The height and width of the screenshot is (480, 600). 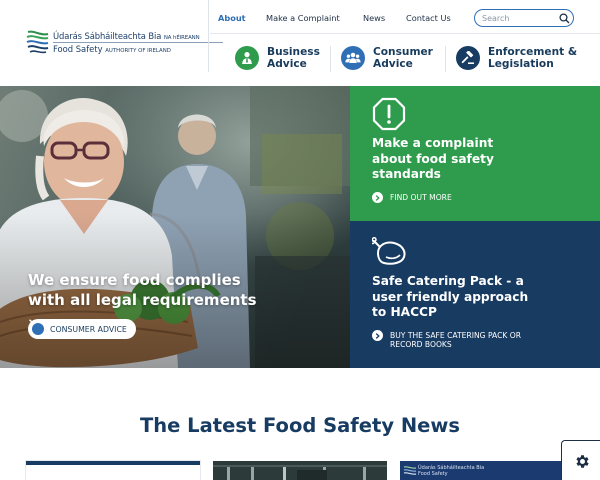 I want to click on consumer-group-icon, so click(x=353, y=58).